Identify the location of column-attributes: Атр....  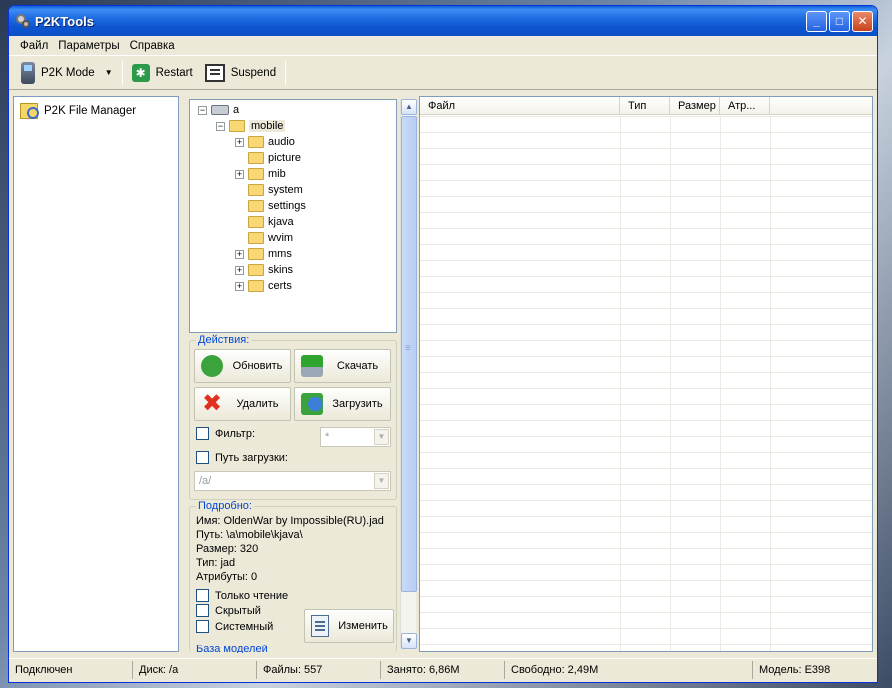
(745, 105).